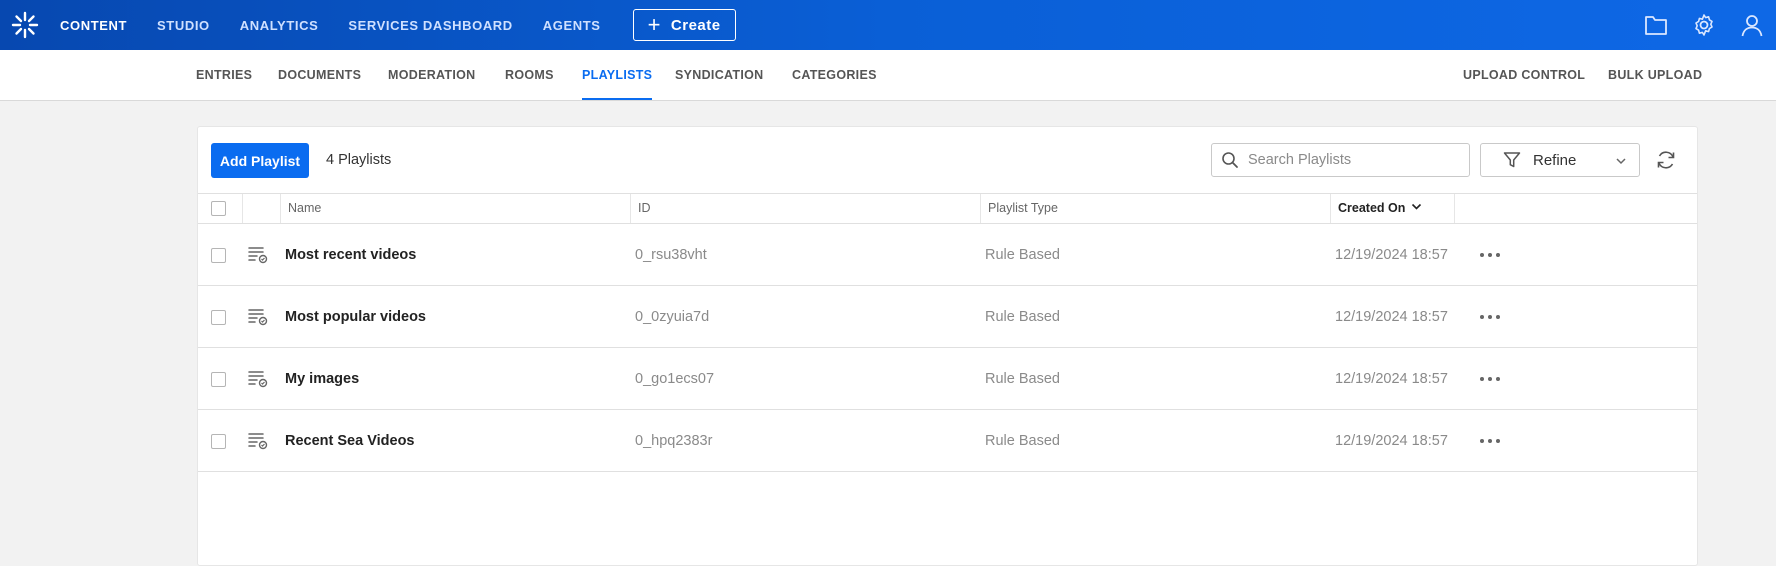  I want to click on playlist-count: 4 Playlists, so click(359, 160).